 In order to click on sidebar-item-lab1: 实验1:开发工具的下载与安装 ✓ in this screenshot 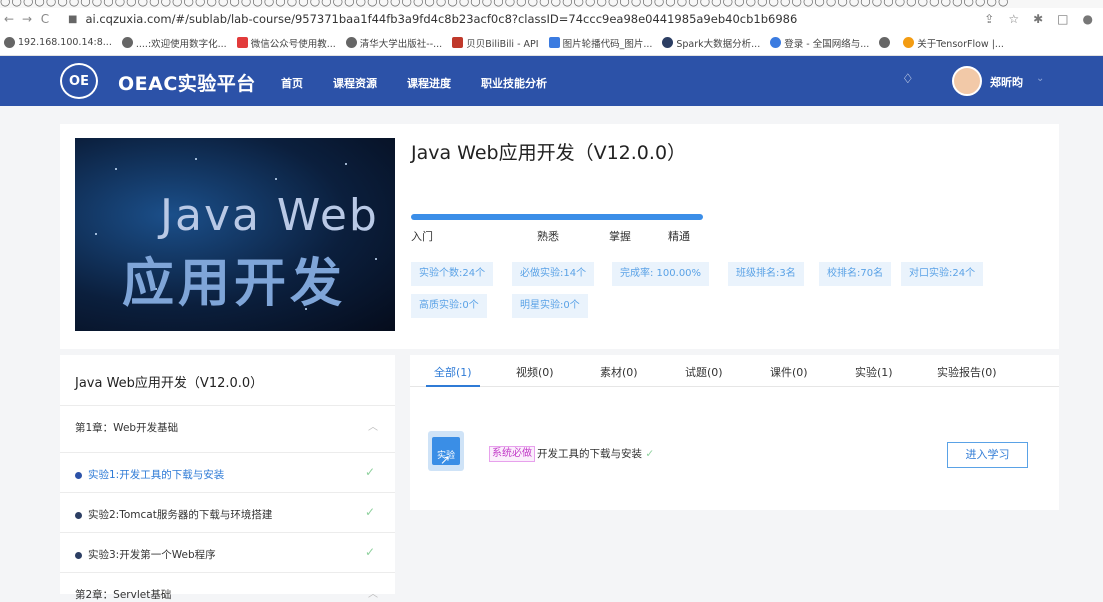, I will do `click(227, 472)`.